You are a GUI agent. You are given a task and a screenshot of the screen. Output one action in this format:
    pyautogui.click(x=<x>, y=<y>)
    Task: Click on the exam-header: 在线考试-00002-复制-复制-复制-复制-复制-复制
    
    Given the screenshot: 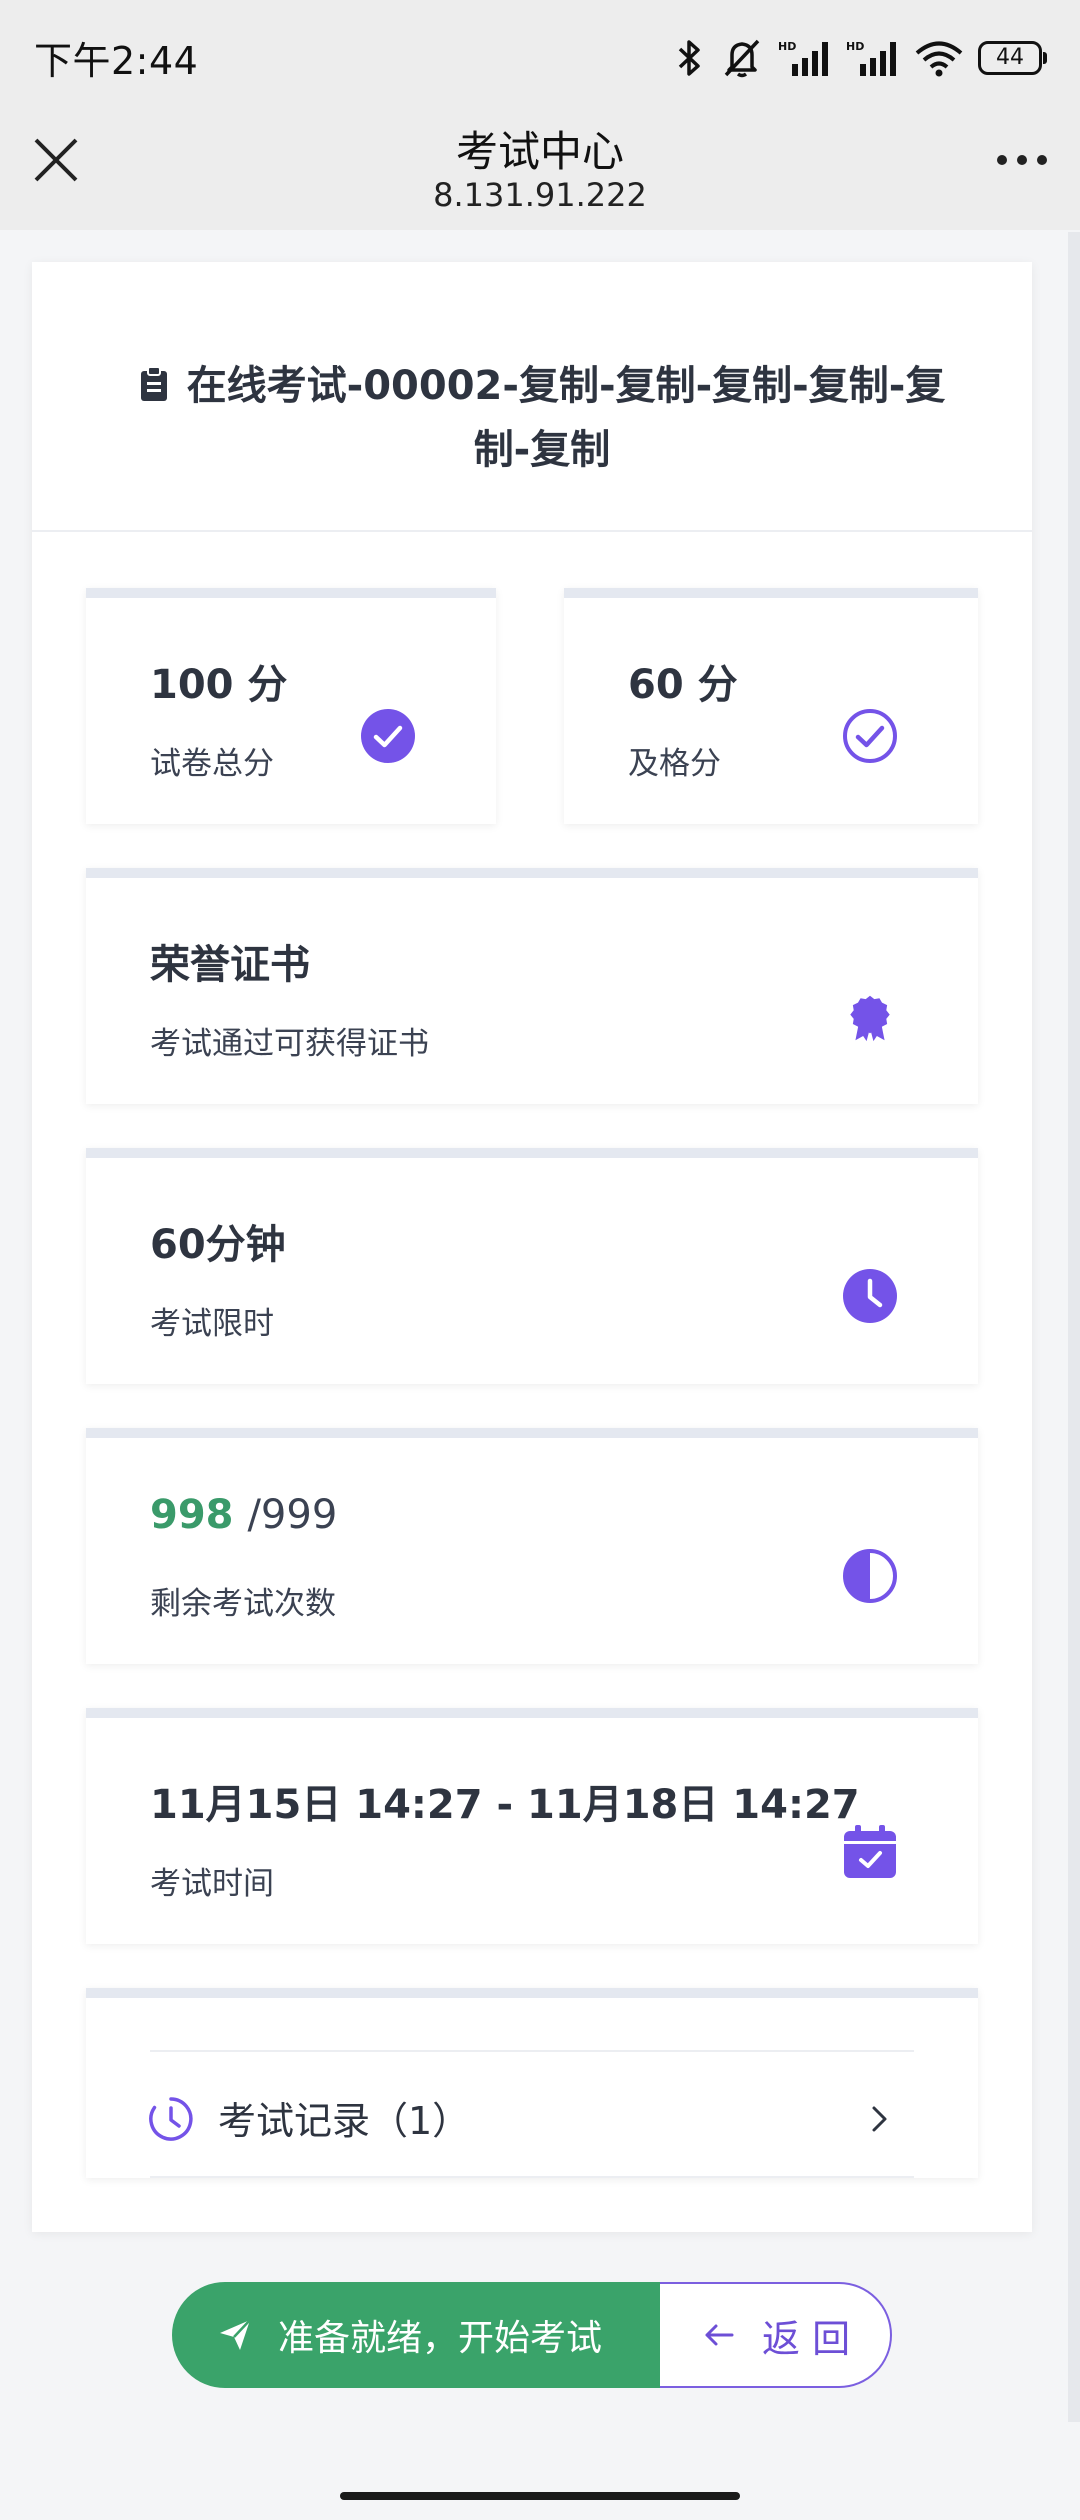 What is the action you would take?
    pyautogui.click(x=532, y=397)
    